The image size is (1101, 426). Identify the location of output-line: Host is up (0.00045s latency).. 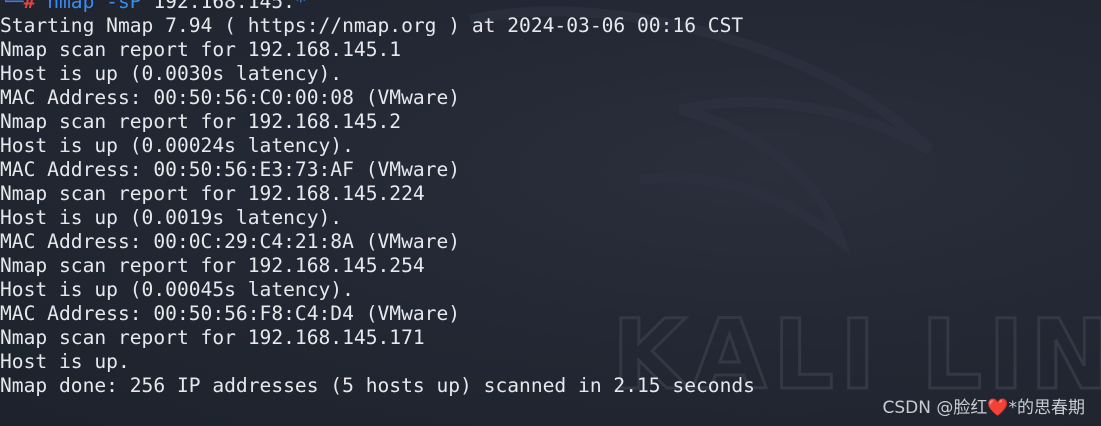
(177, 289).